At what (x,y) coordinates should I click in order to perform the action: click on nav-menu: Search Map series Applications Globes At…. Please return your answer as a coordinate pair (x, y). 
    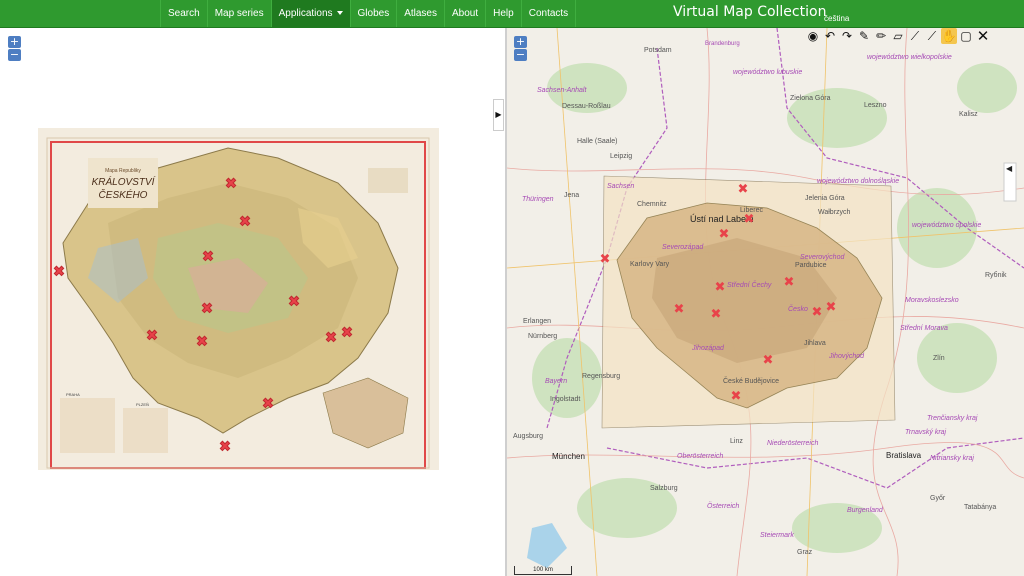
    Looking at the image, I should click on (368, 13).